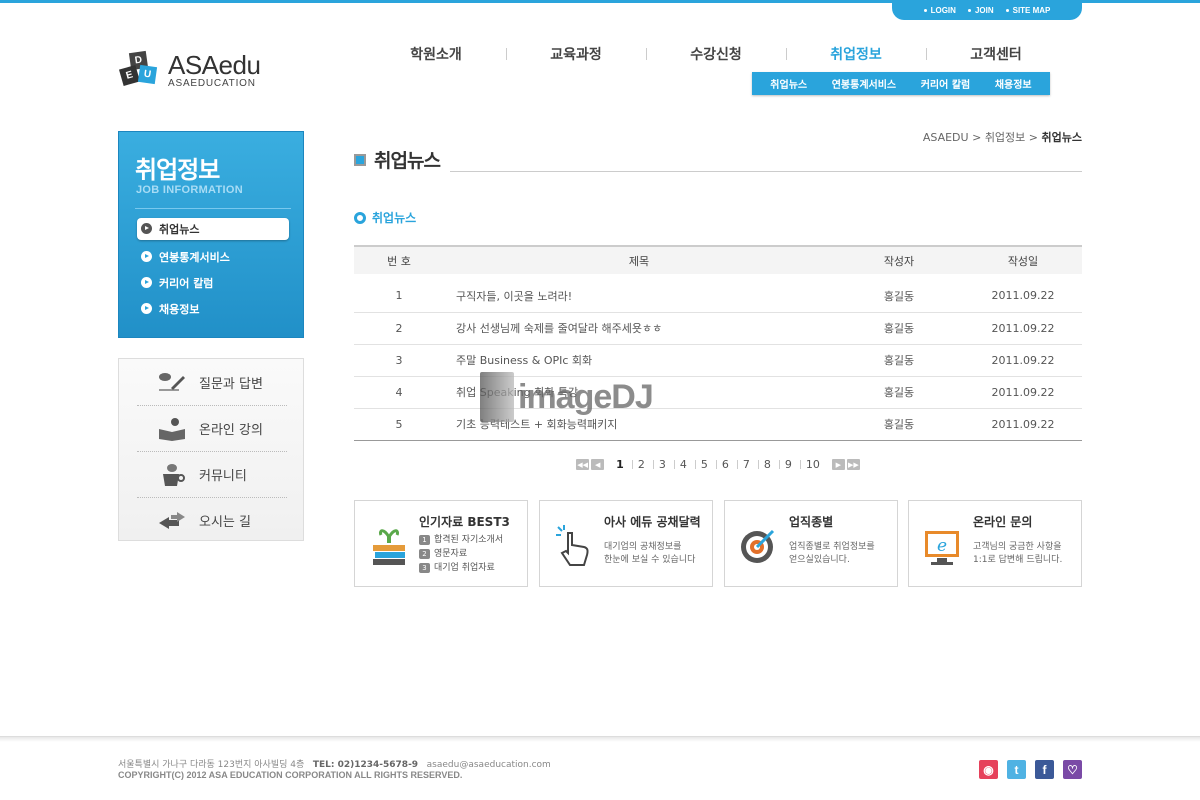 This screenshot has width=1200, height=800. I want to click on qna-pencil-icon, so click(172, 382).